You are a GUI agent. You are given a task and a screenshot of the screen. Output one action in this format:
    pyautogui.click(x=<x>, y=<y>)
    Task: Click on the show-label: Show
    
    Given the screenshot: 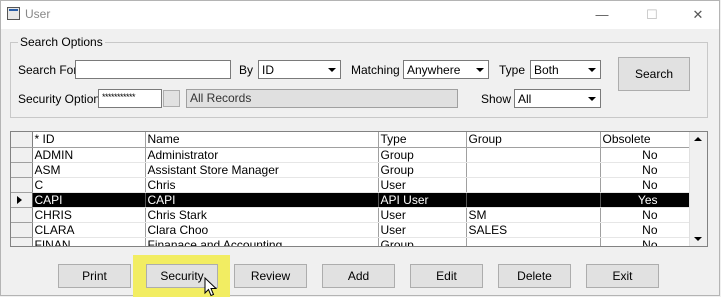 What is the action you would take?
    pyautogui.click(x=496, y=99)
    